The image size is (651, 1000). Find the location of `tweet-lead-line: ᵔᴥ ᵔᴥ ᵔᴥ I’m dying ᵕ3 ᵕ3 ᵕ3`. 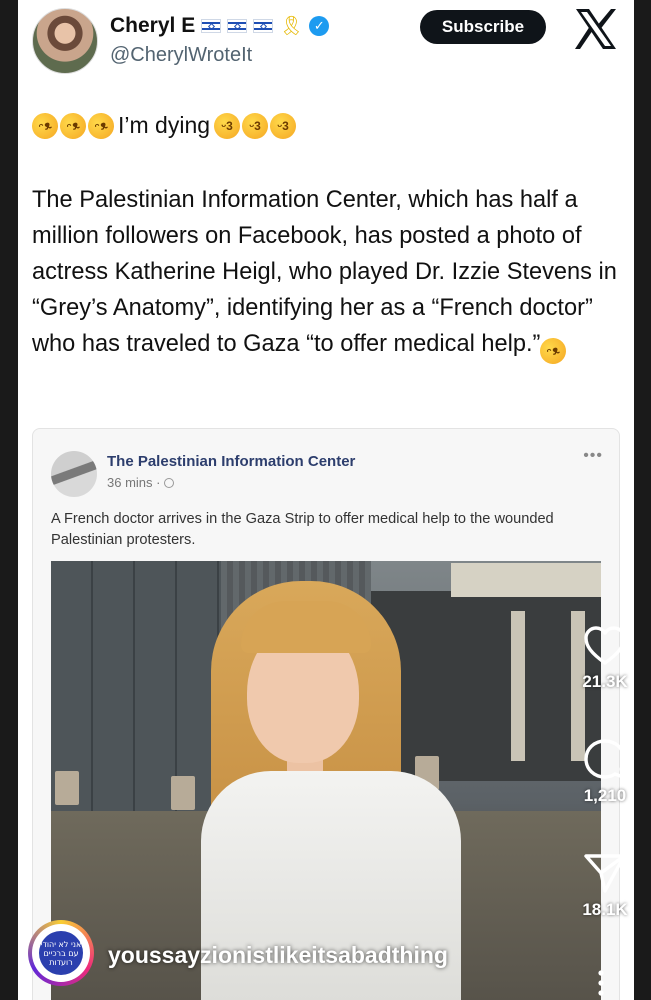

tweet-lead-line: ᵔᴥ ᵔᴥ ᵔᴥ I’m dying ᵕ3 ᵕ3 ᵕ3 is located at coordinates (162, 125).